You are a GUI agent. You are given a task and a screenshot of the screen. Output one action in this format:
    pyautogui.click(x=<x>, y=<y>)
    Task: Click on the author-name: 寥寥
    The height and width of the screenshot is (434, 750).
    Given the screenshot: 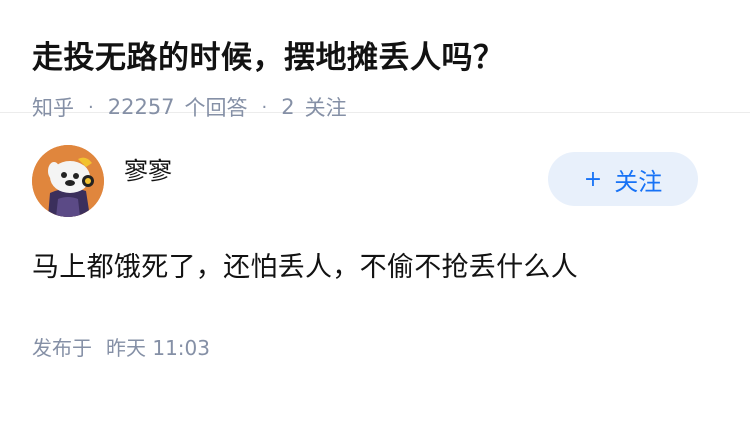 What is the action you would take?
    pyautogui.click(x=148, y=168)
    